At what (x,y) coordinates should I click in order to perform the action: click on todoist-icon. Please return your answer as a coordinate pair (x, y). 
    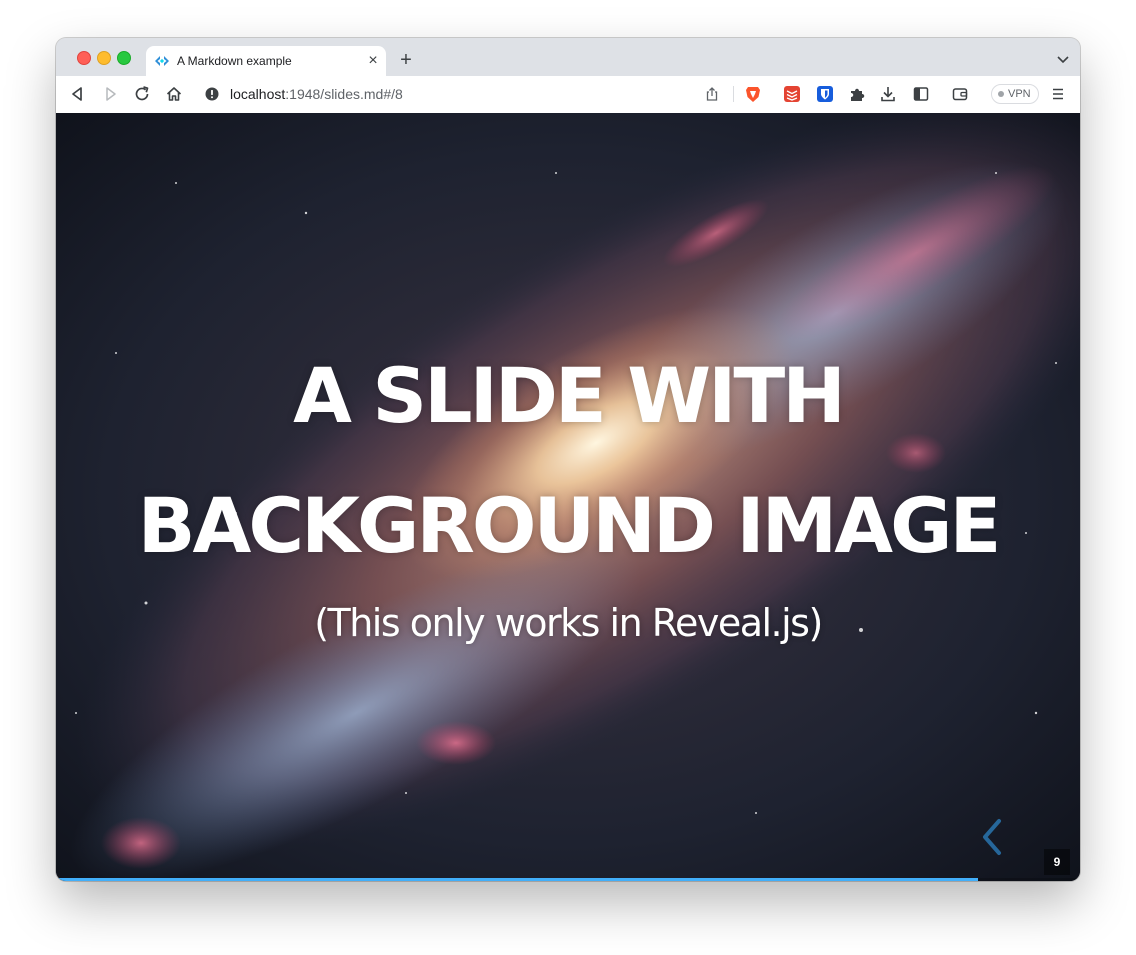
    Looking at the image, I should click on (792, 94).